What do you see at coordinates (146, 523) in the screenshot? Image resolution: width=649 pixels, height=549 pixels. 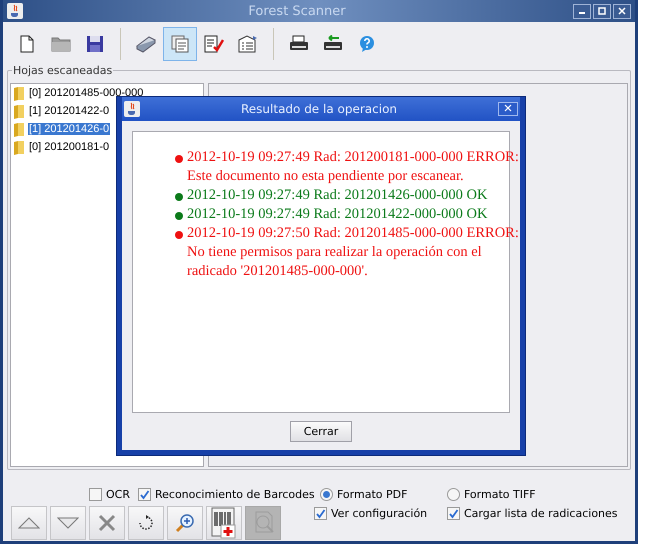 I see `rotate-icon` at bounding box center [146, 523].